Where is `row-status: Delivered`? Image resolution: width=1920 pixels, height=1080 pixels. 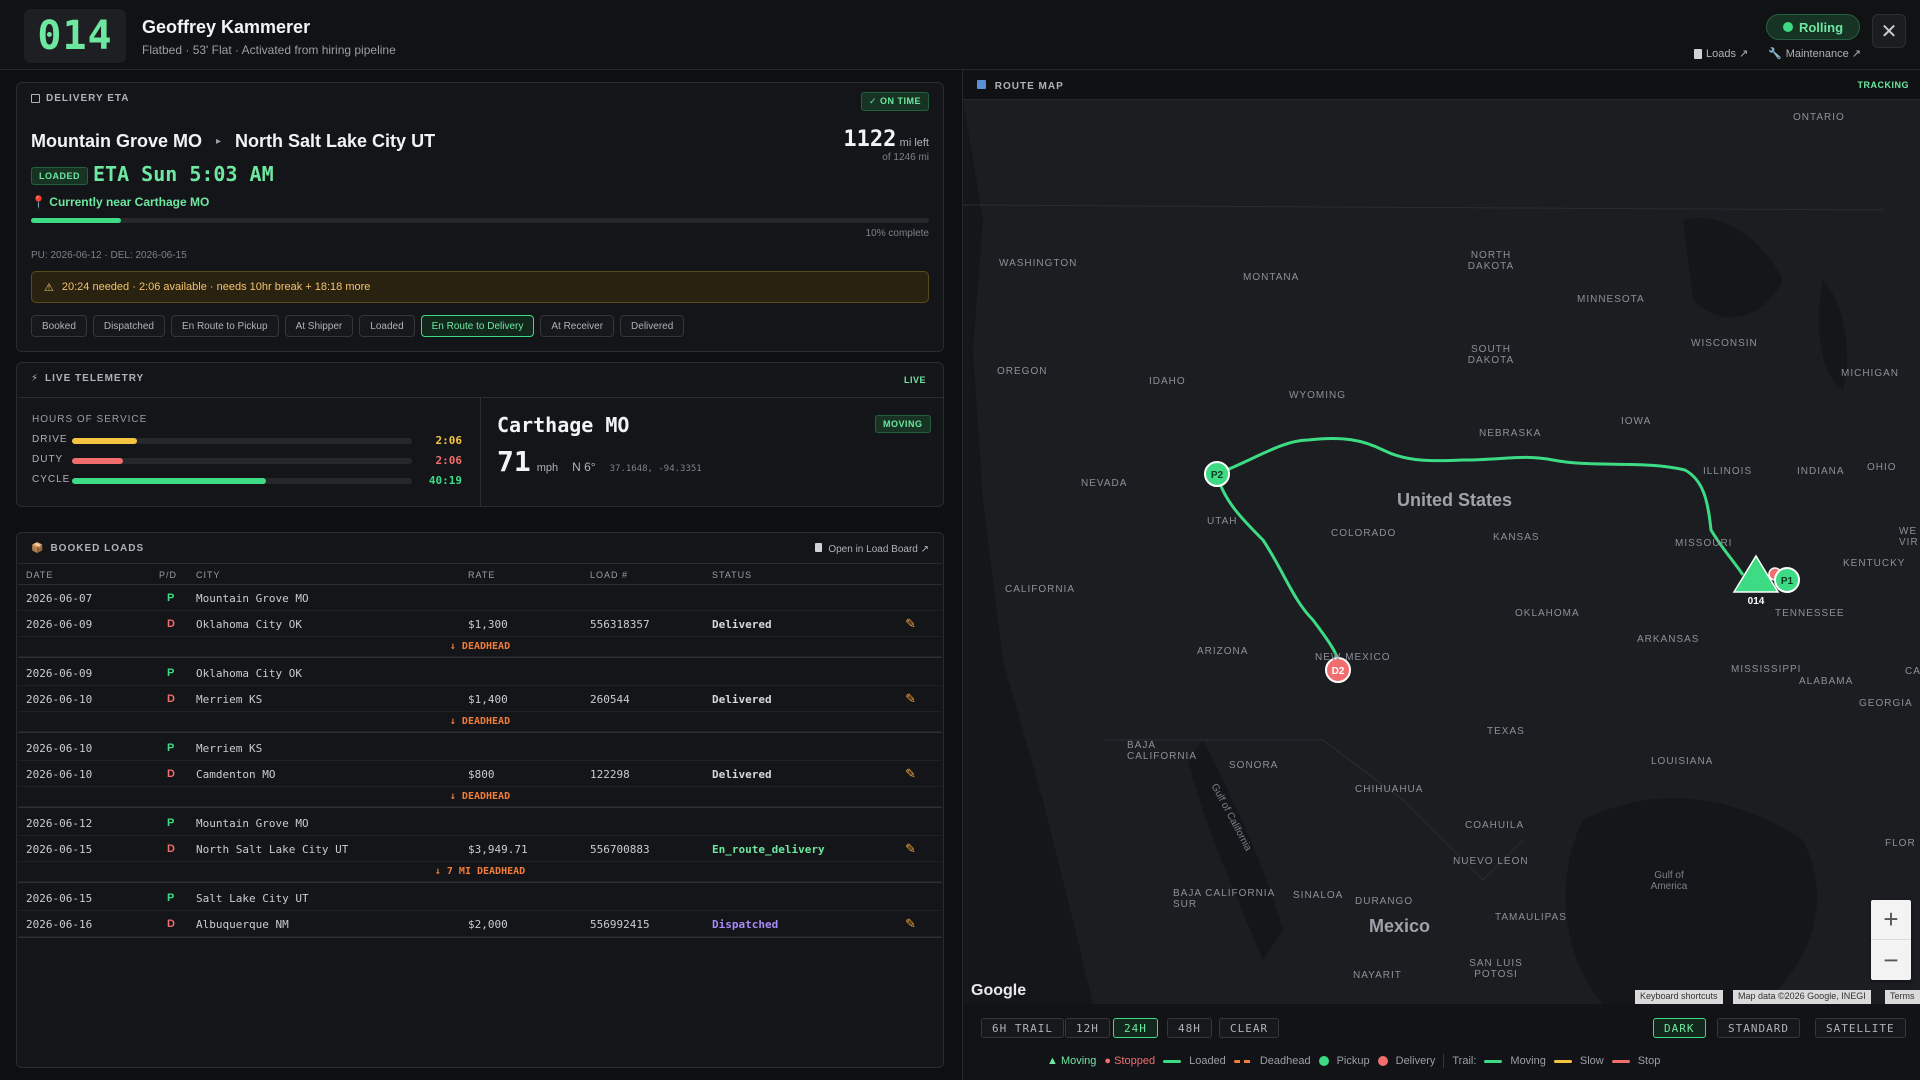
row-status: Delivered is located at coordinates (742, 774).